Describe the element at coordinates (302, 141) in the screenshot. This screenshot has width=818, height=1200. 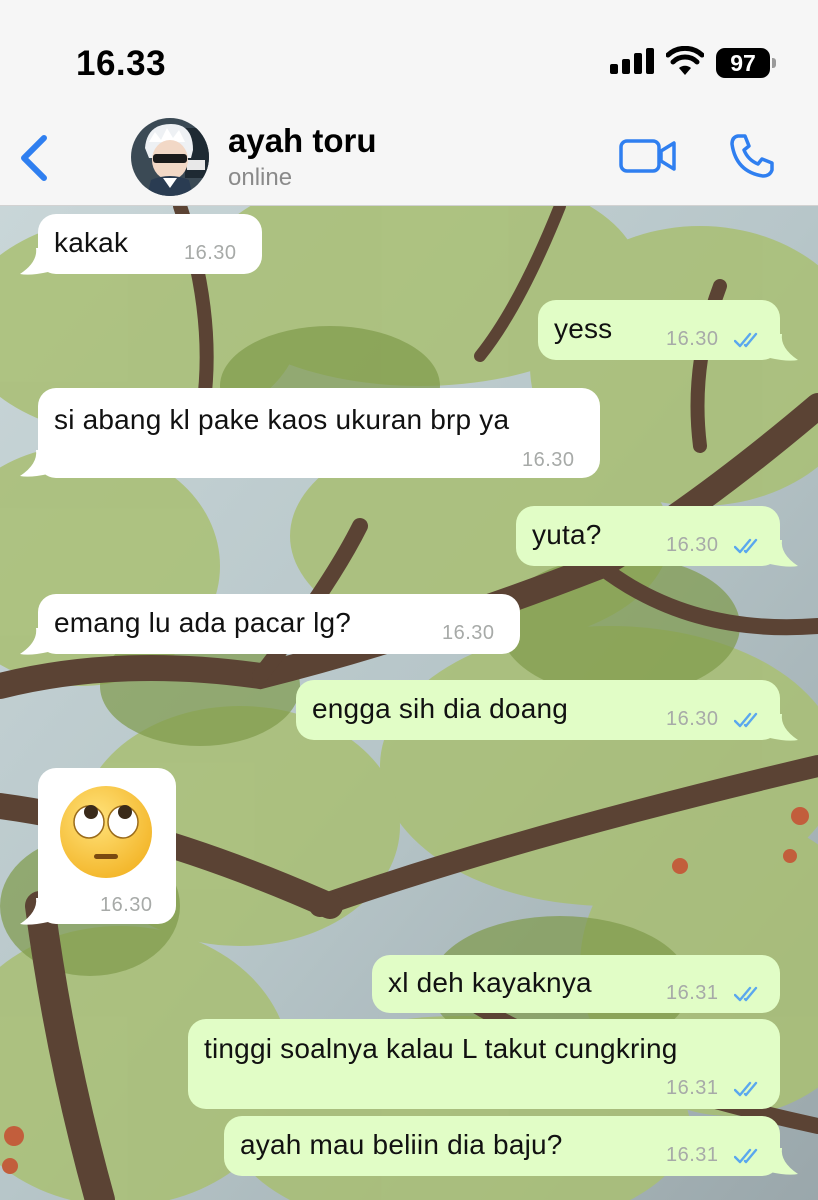
I see `contact-name: ayah toru` at that location.